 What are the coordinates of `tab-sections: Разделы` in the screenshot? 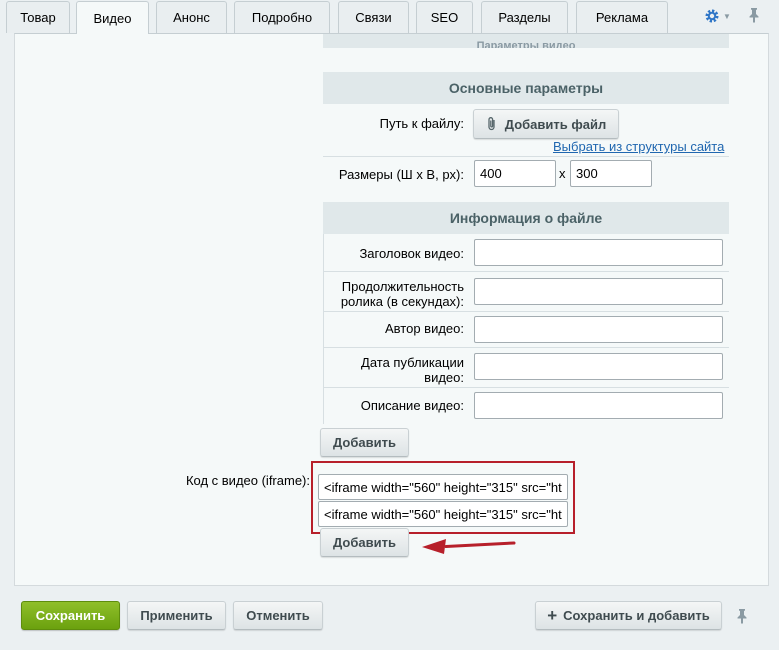 It's located at (524, 17).